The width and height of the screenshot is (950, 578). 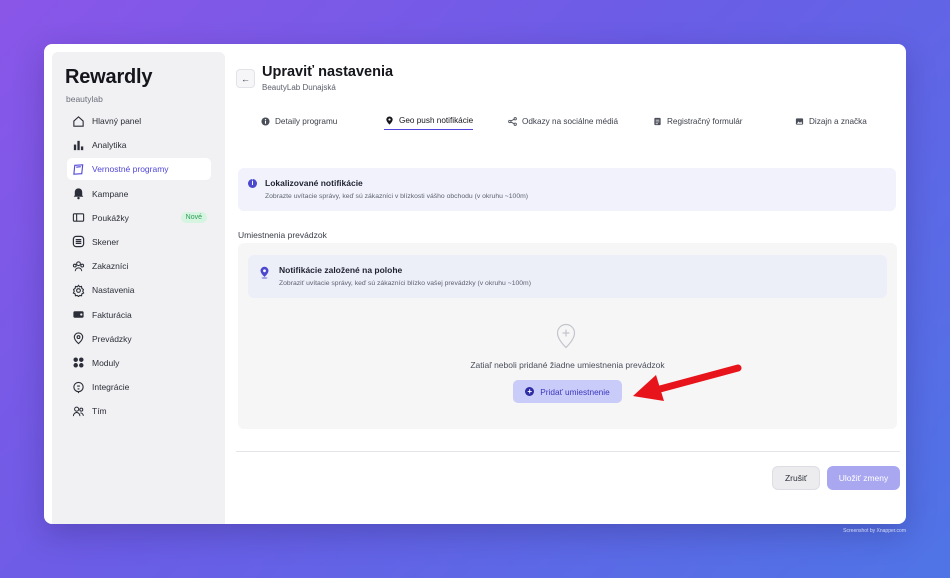 I want to click on sidebar-item-label: Vernostné programy, so click(x=130, y=169).